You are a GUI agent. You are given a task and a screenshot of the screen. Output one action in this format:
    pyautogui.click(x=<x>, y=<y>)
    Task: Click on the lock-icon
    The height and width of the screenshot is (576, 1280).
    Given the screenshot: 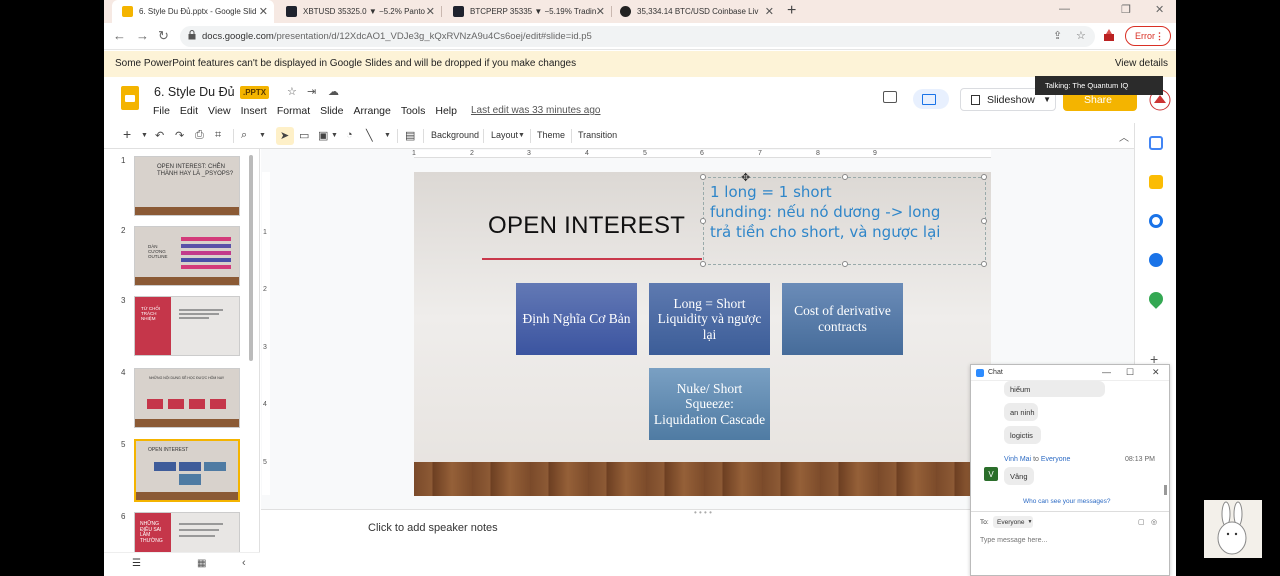 What is the action you would take?
    pyautogui.click(x=192, y=35)
    